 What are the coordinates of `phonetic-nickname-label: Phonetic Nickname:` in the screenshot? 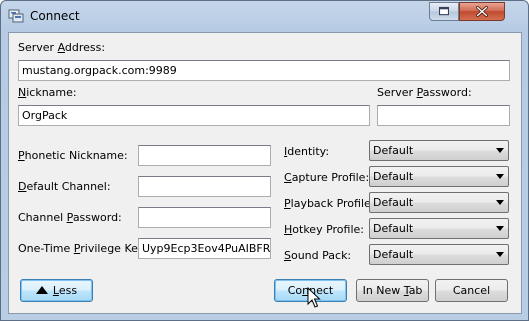 It's located at (73, 155).